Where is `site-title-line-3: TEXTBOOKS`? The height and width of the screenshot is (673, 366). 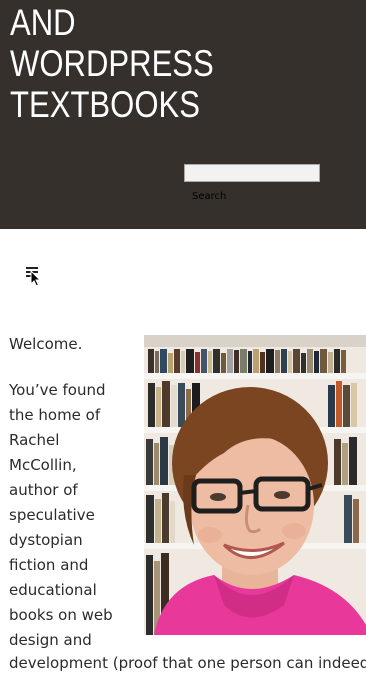 site-title-line-3: TEXTBOOKS is located at coordinates (105, 104).